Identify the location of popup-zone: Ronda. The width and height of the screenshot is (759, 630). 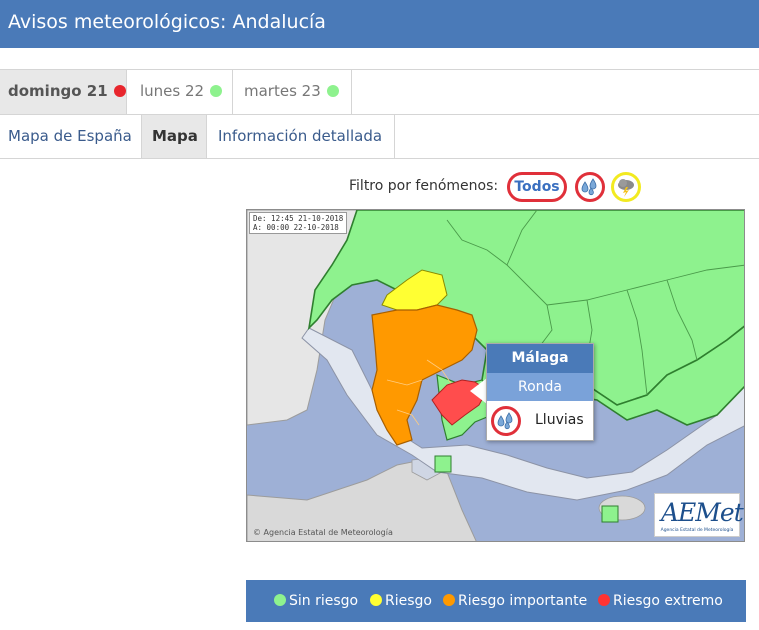
(540, 387).